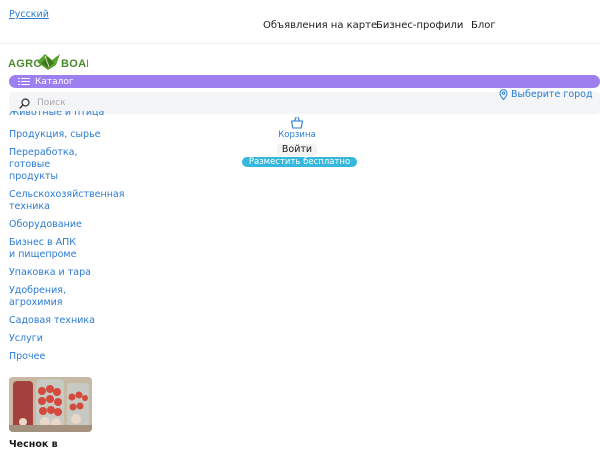  Describe the element at coordinates (299, 162) in the screenshot. I see `post-ad-button: Разместить бесплатно` at that location.